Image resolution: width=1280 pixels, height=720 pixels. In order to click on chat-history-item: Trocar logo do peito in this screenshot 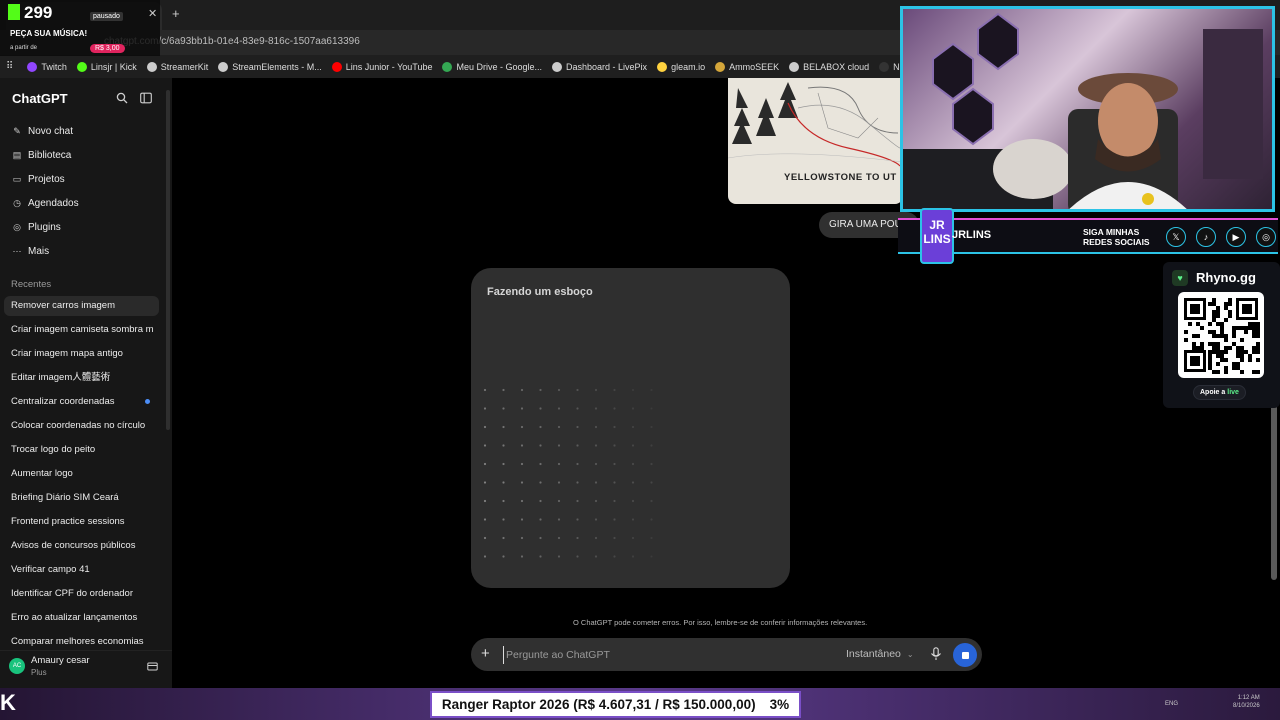, I will do `click(81, 450)`.